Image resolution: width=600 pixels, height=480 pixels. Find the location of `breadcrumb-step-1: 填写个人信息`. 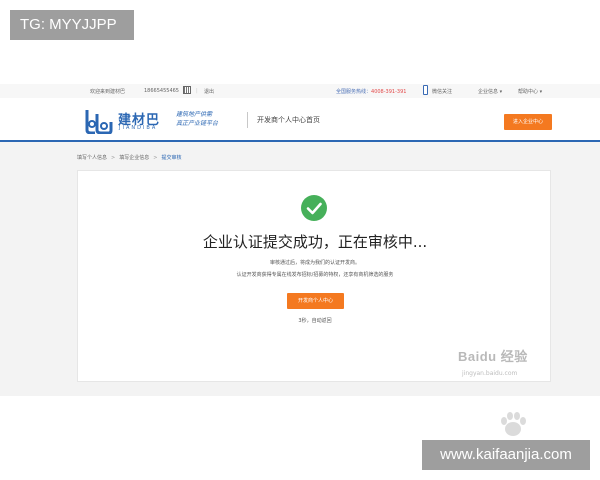

breadcrumb-step-1: 填写个人信息 is located at coordinates (92, 158).